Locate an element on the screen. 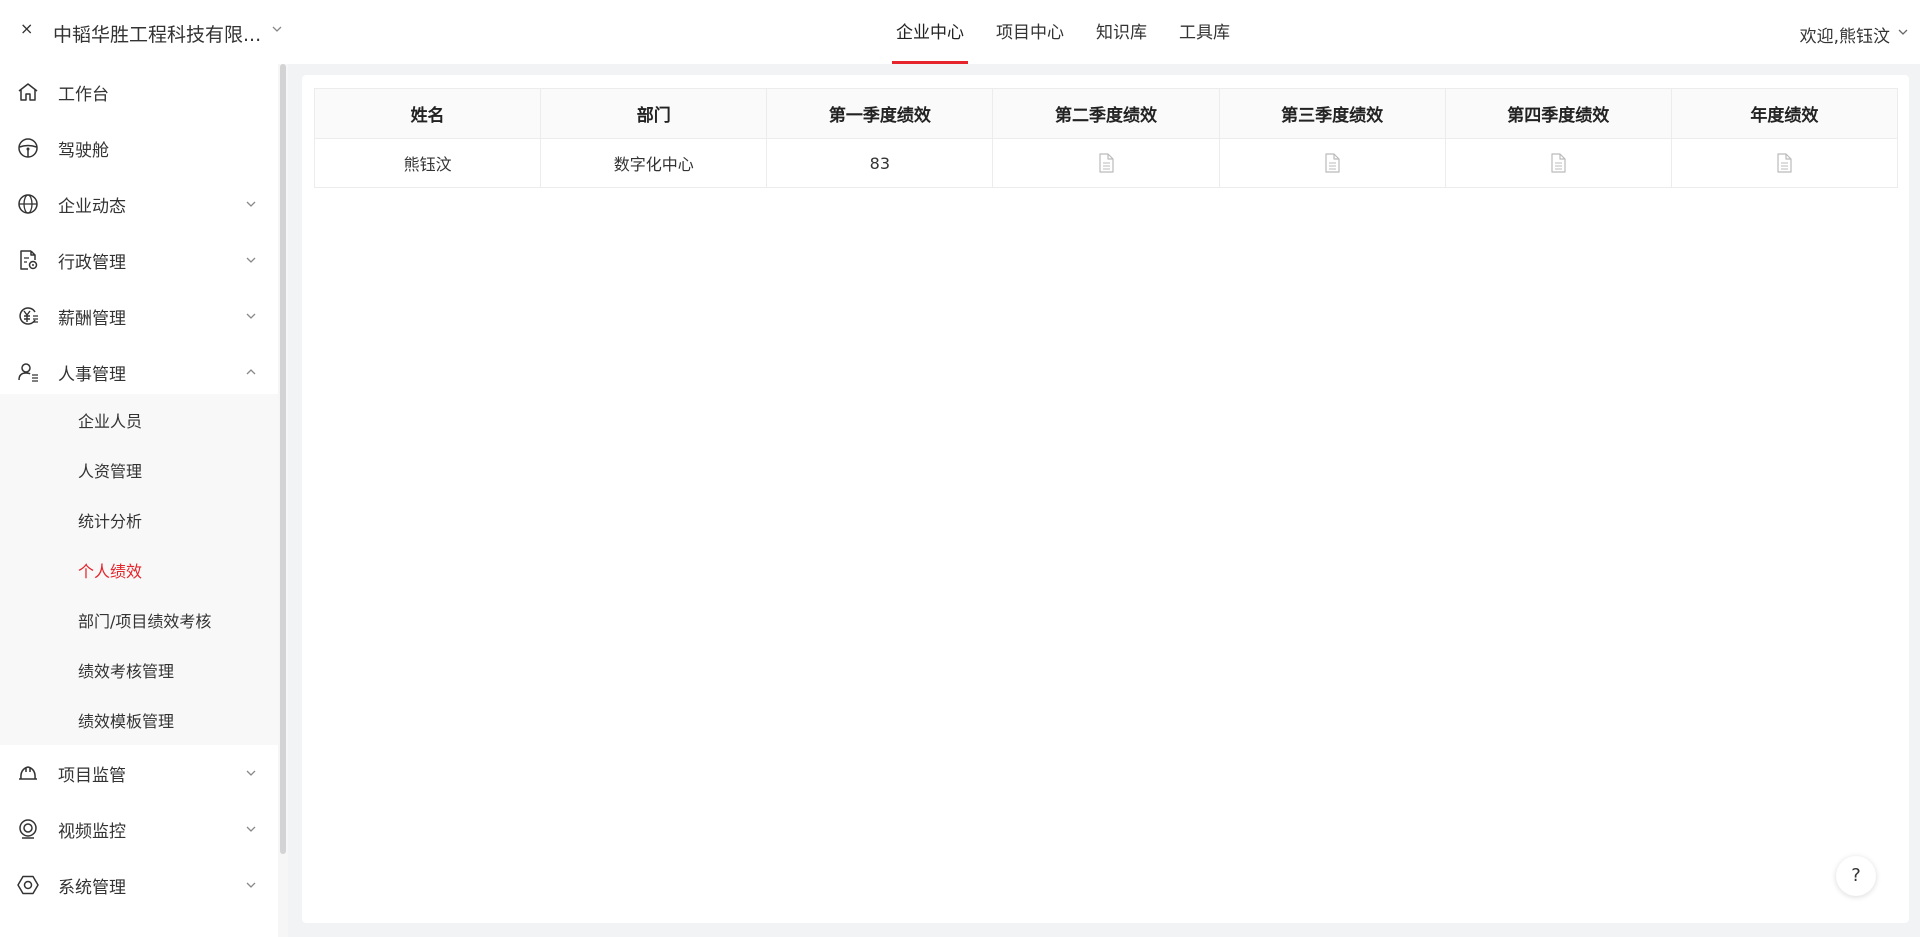 Image resolution: width=1920 pixels, height=937 pixels. sidebar-item-label: 企业动态 is located at coordinates (92, 206).